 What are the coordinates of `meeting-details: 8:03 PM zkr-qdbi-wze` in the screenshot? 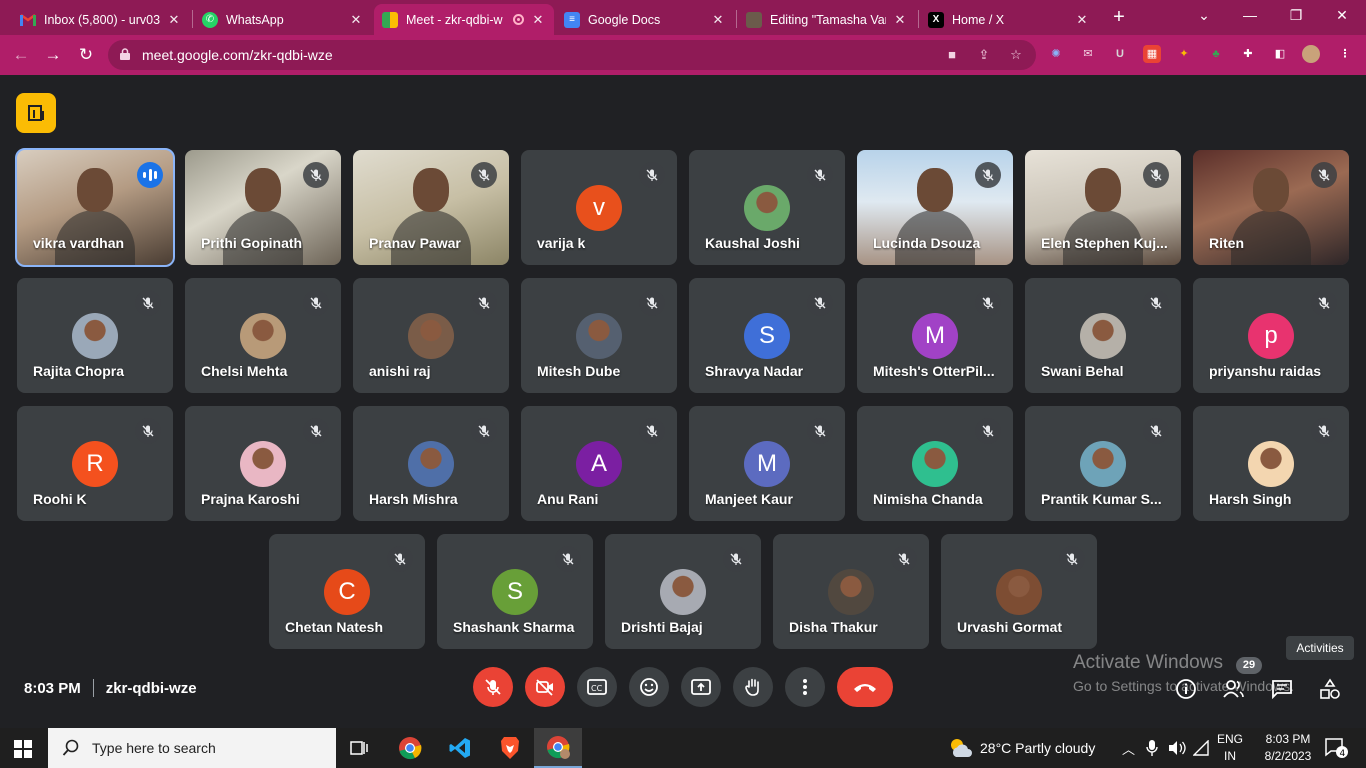 It's located at (110, 688).